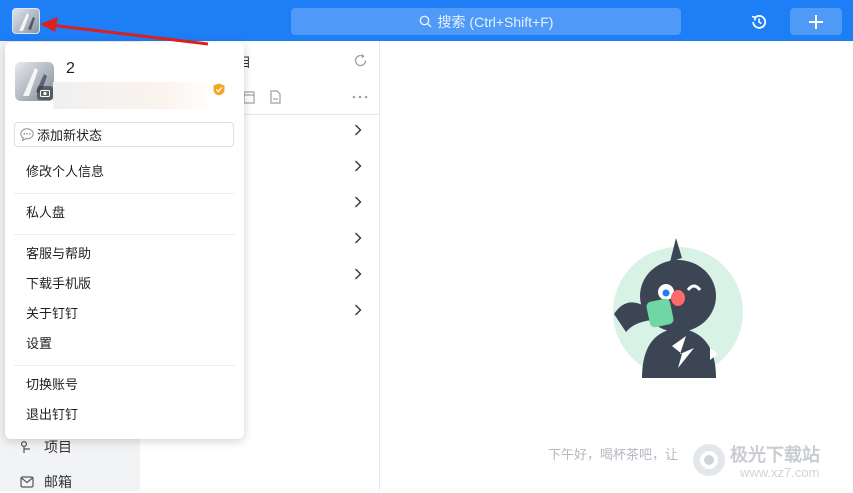 This screenshot has height=493, width=853. Describe the element at coordinates (45, 213) in the screenshot. I see `menu-private-disk: 私人盘` at that location.